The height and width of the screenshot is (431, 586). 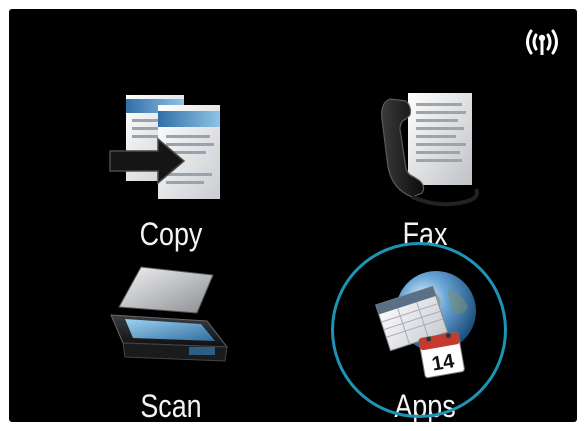 I want to click on scan-button: Scan, so click(x=171, y=337).